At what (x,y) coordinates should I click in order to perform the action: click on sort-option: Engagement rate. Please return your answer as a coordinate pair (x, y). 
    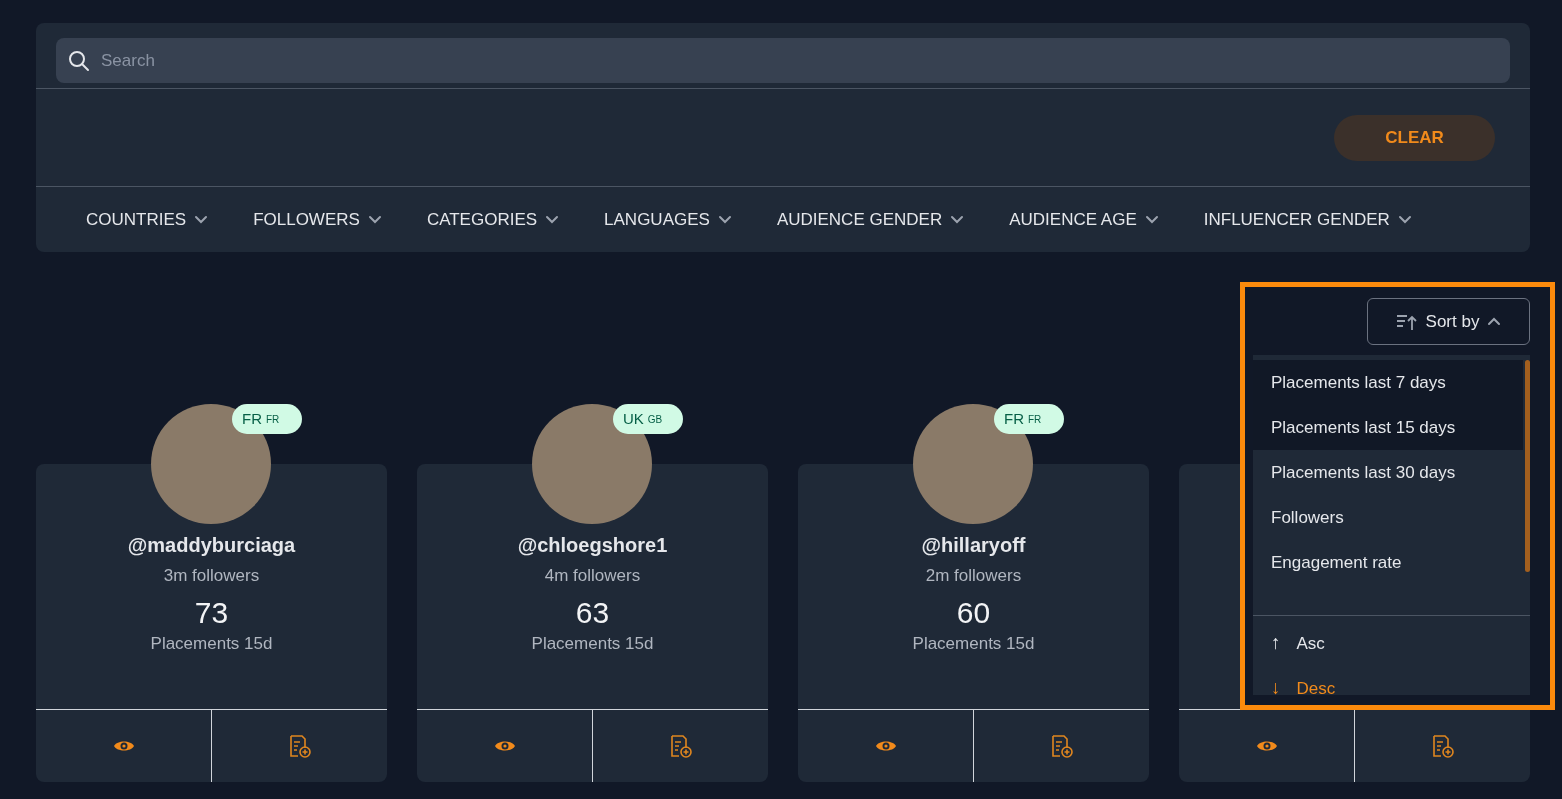
    Looking at the image, I should click on (1388, 562).